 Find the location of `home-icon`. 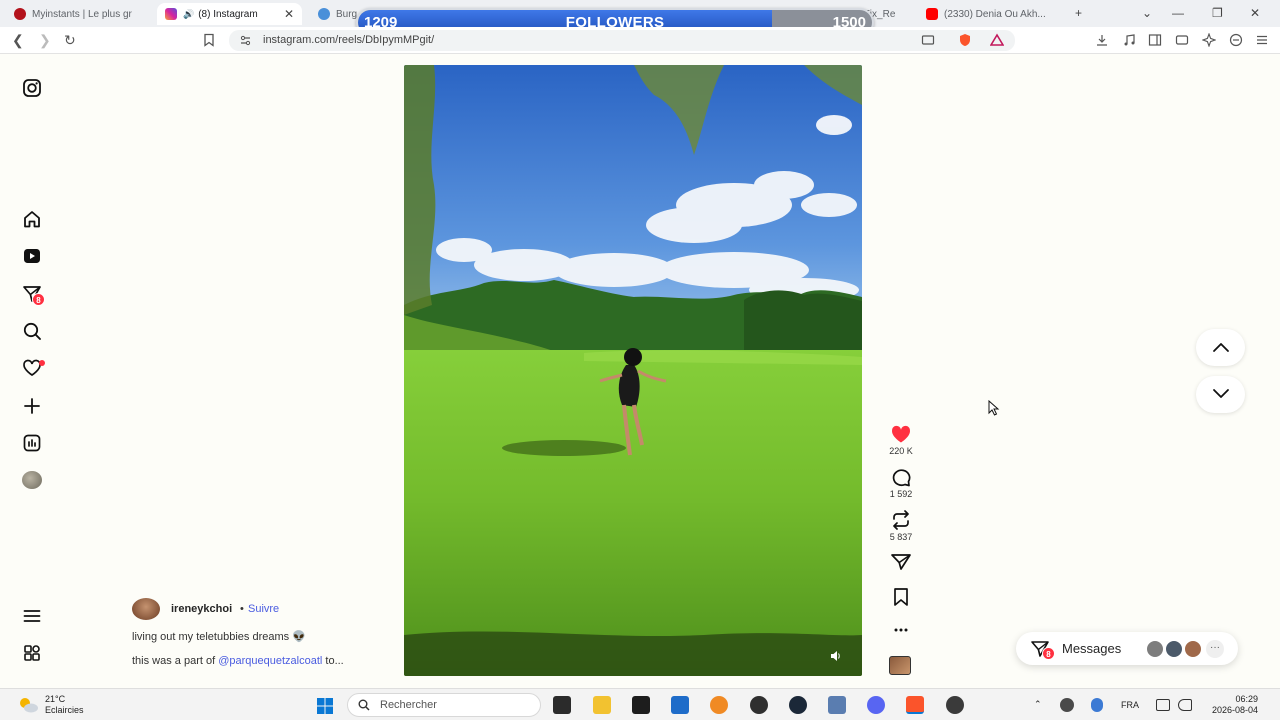

home-icon is located at coordinates (32, 219).